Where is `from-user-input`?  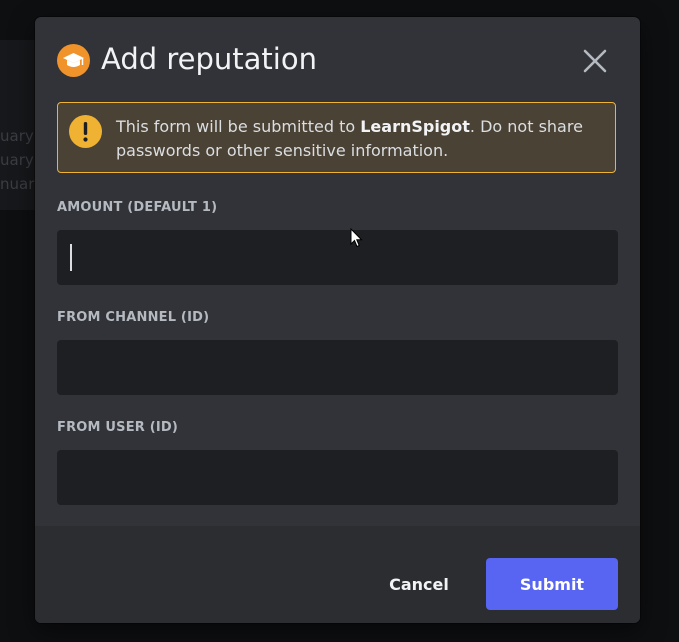 from-user-input is located at coordinates (337, 477).